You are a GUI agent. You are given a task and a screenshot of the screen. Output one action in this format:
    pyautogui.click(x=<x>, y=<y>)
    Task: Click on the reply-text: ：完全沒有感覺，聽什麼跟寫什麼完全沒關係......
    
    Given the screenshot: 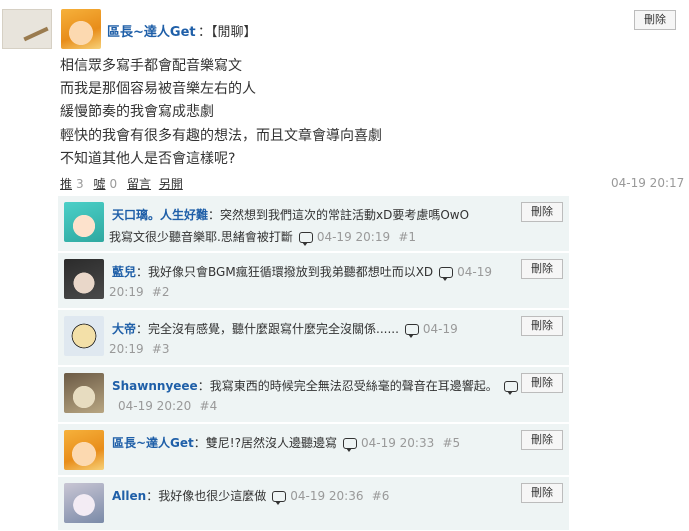 What is the action you would take?
    pyautogui.click(x=267, y=329)
    